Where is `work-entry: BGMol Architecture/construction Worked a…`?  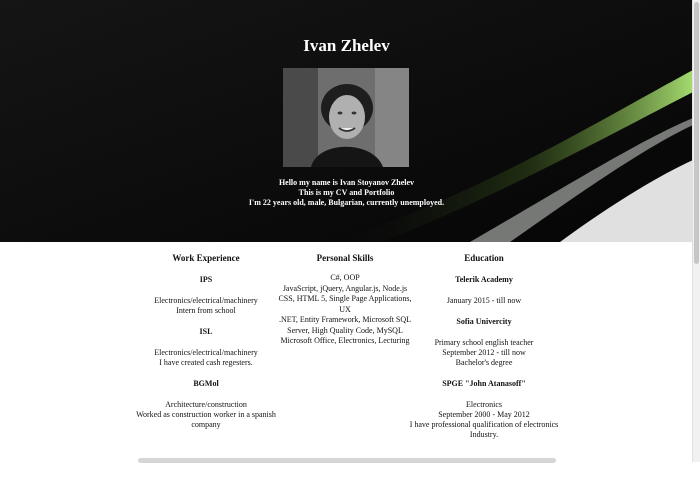
work-entry: BGMol Architecture/construction Worked a… is located at coordinates (206, 404).